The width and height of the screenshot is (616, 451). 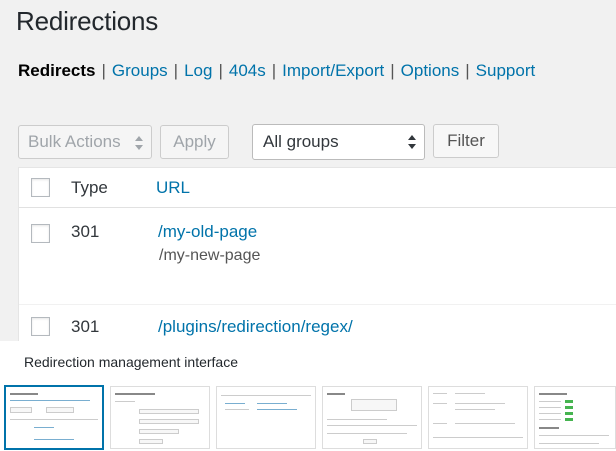 What do you see at coordinates (301, 141) in the screenshot?
I see `group-filter-label: All groups` at bounding box center [301, 141].